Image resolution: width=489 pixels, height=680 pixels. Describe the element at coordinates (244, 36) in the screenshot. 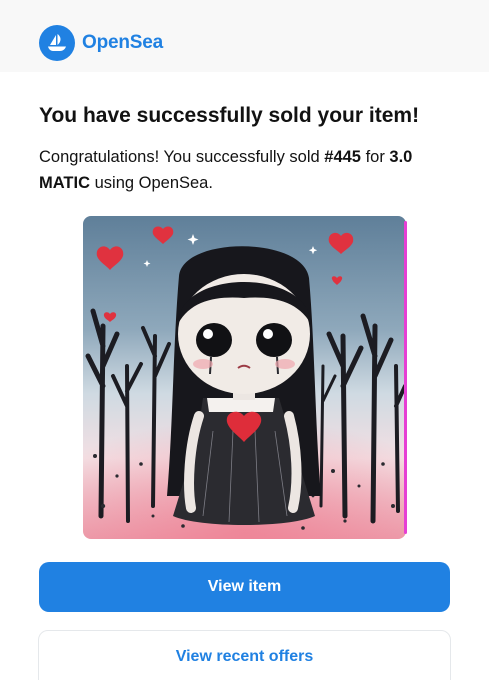

I see `email-header: OpenSea` at that location.